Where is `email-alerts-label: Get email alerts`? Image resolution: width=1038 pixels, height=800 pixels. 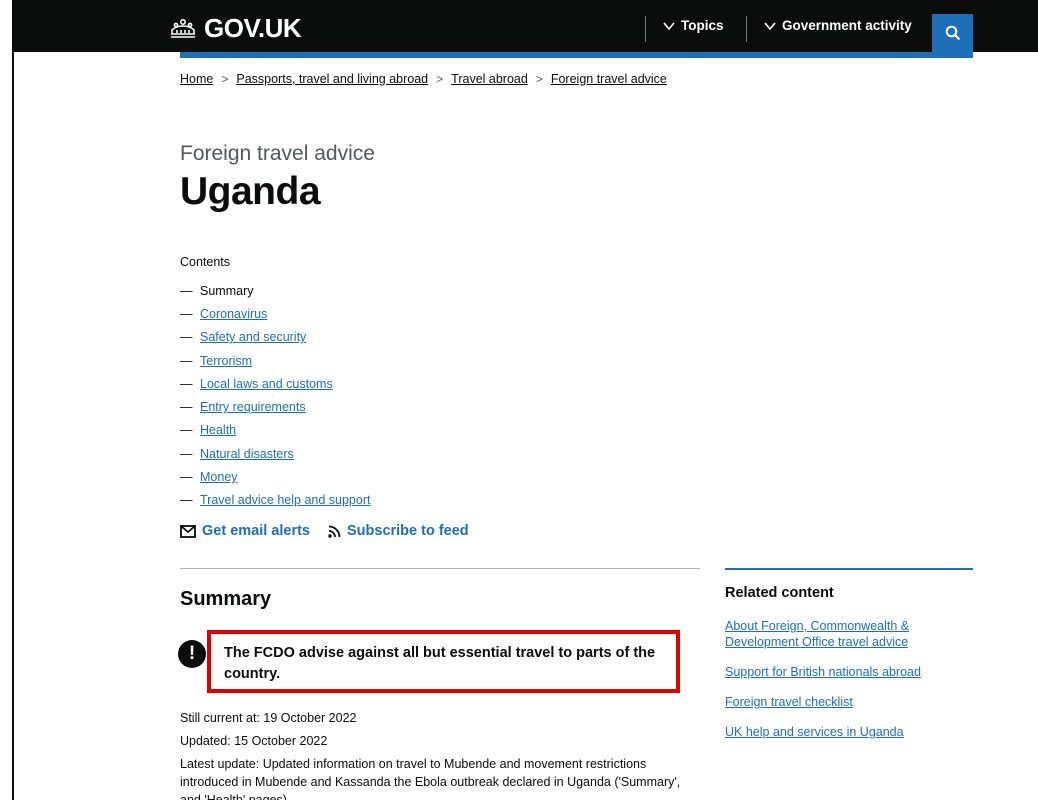
email-alerts-label: Get email alerts is located at coordinates (256, 531).